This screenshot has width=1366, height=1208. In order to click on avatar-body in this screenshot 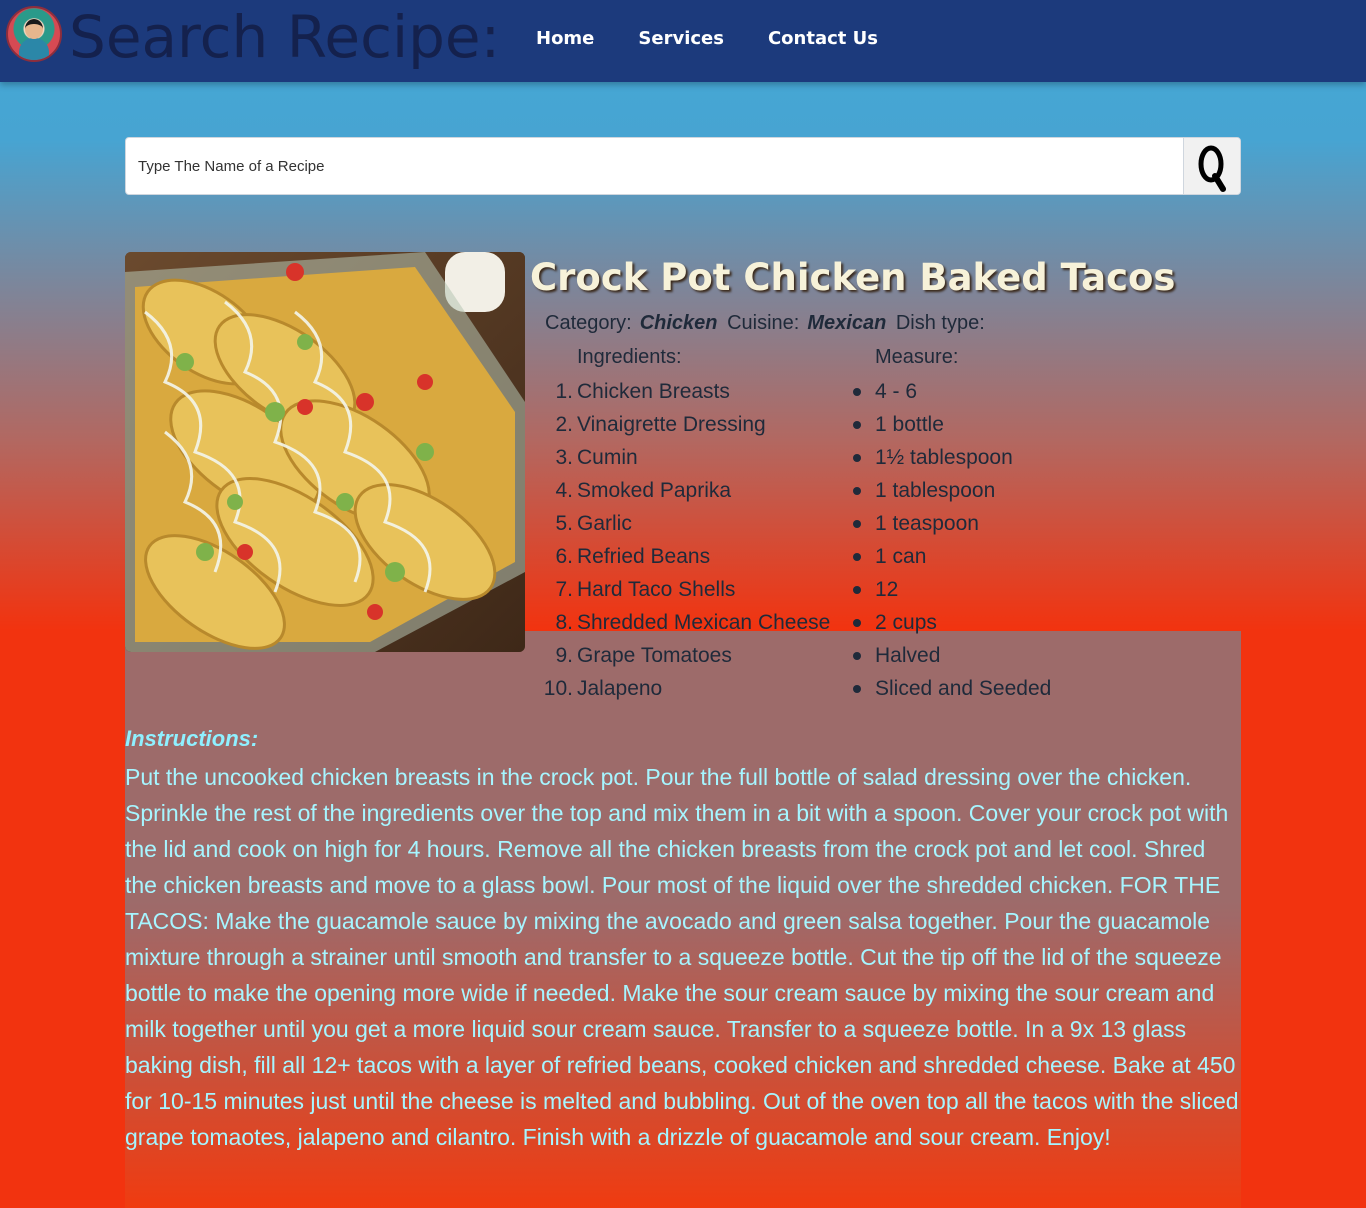, I will do `click(34, 49)`.